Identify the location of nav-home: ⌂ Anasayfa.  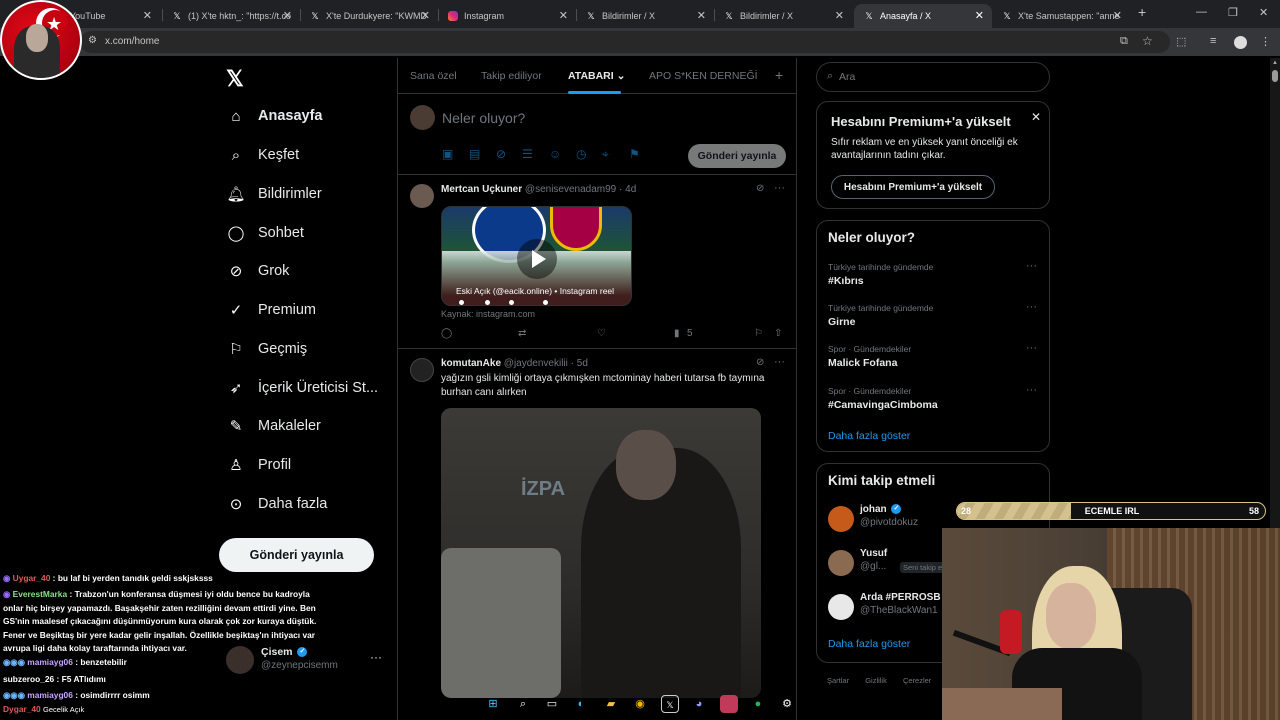
(274, 116).